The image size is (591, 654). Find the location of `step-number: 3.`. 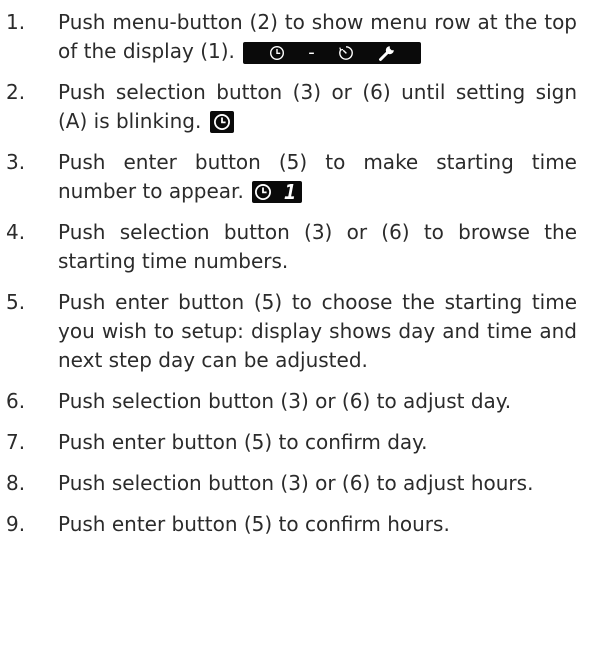

step-number: 3. is located at coordinates (16, 162).